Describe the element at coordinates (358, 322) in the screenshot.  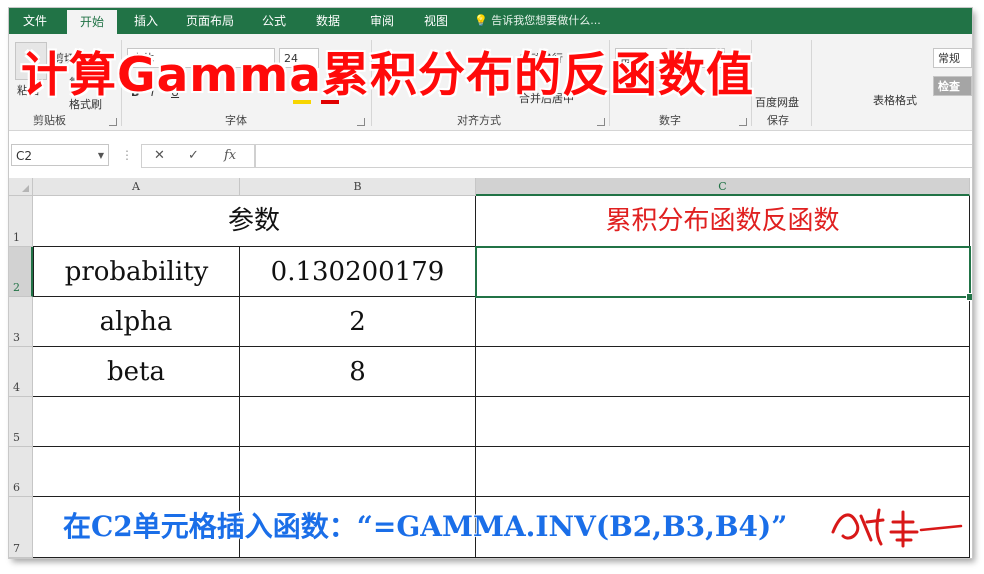
I see `cell-b3: 2` at that location.